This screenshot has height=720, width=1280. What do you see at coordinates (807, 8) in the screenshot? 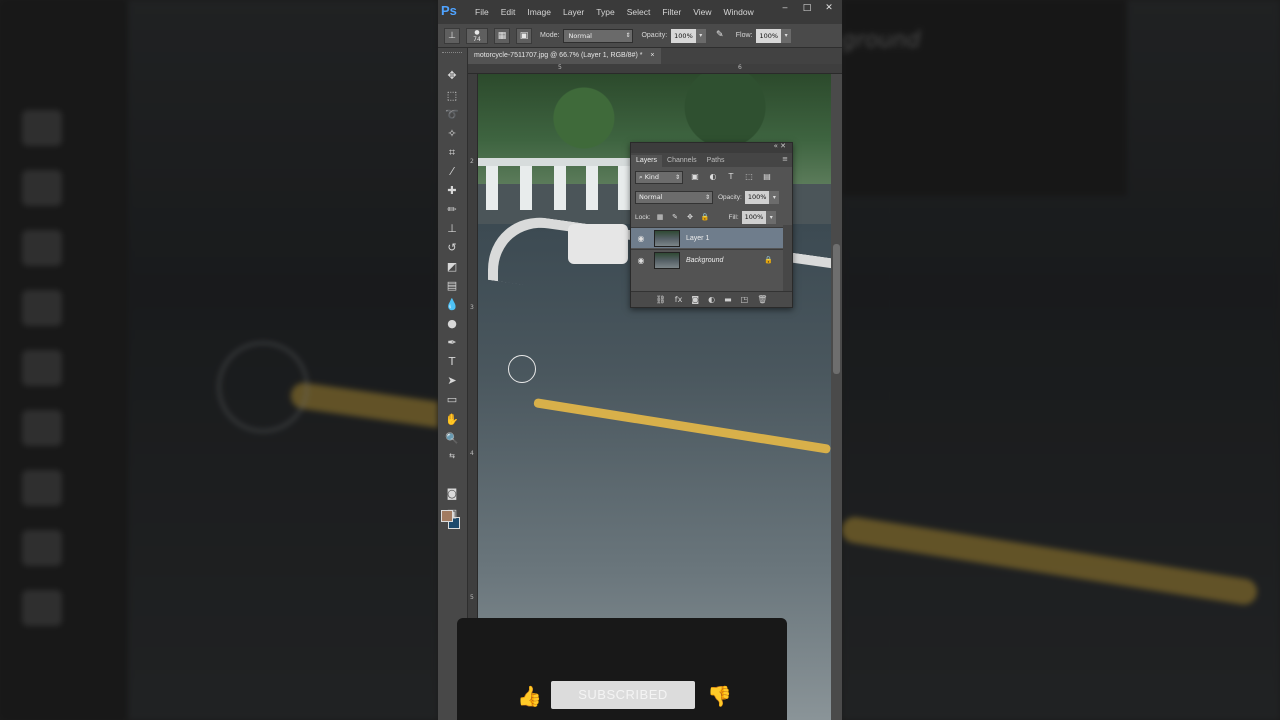
I see `maximize-icon: □` at bounding box center [807, 8].